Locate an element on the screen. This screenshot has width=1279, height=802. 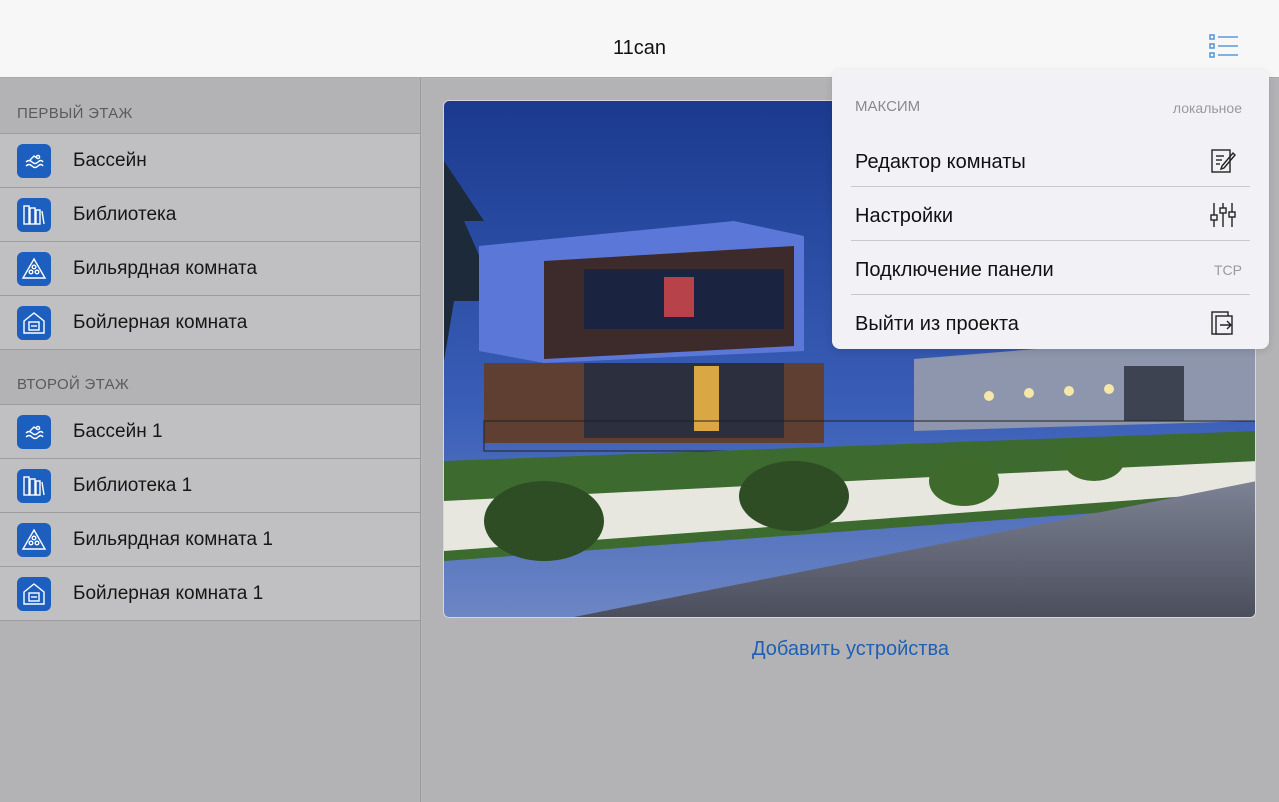
section-header-second-floor: ВТОРОЙ ЭТАЖ is located at coordinates (73, 384).